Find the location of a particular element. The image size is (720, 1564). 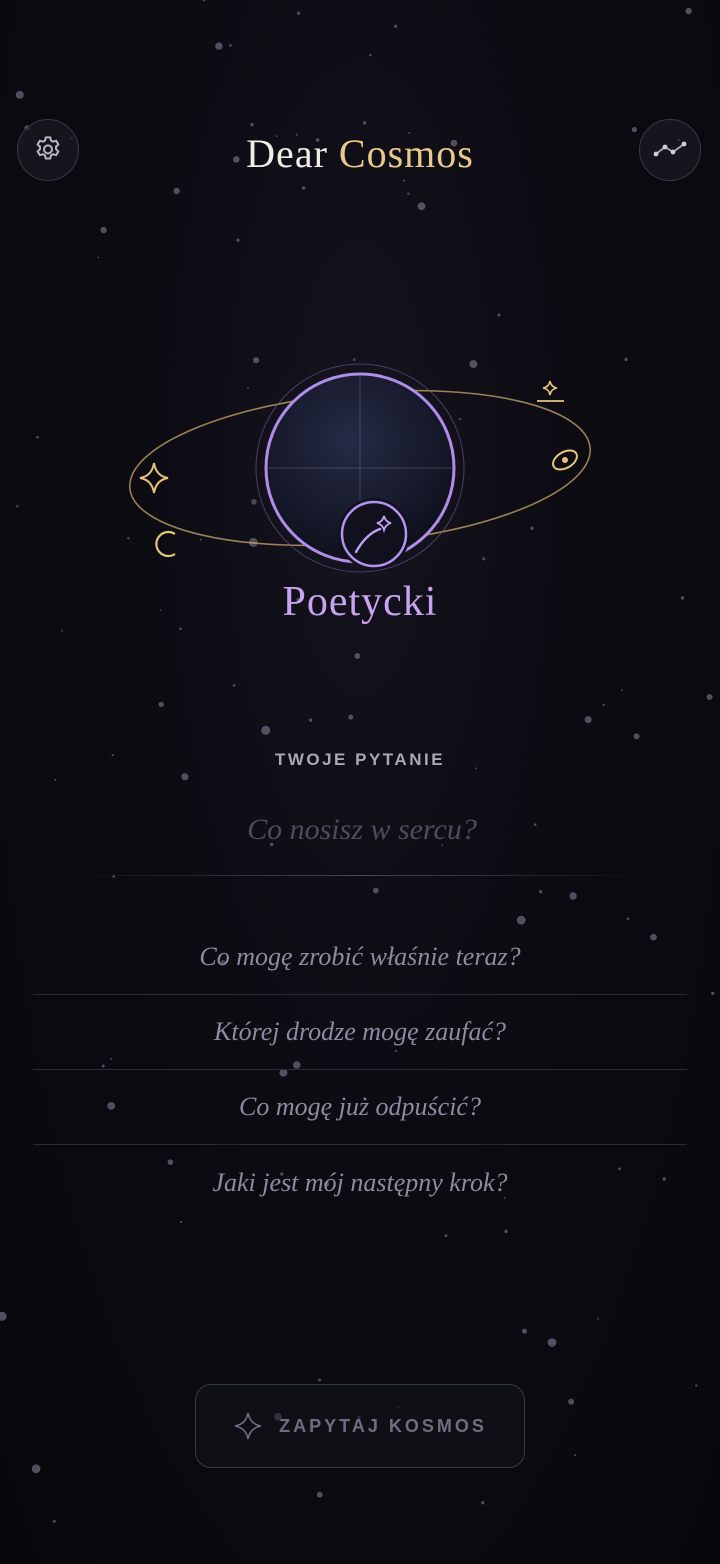

mode-badge is located at coordinates (374, 534).